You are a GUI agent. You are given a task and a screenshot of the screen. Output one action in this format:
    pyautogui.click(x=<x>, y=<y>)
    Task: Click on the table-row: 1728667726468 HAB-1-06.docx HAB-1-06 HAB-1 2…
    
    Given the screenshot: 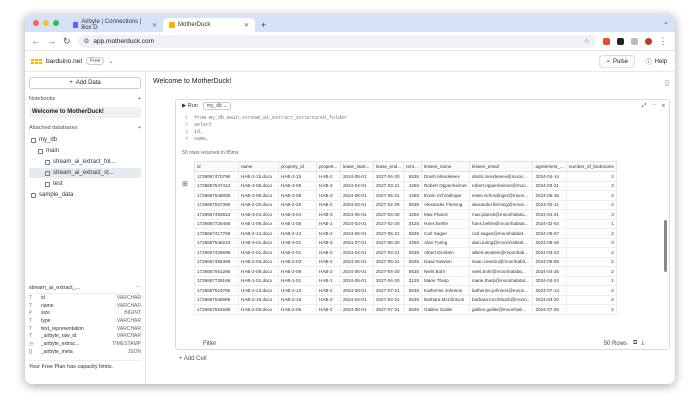 What is the action you would take?
    pyautogui.click(x=405, y=223)
    